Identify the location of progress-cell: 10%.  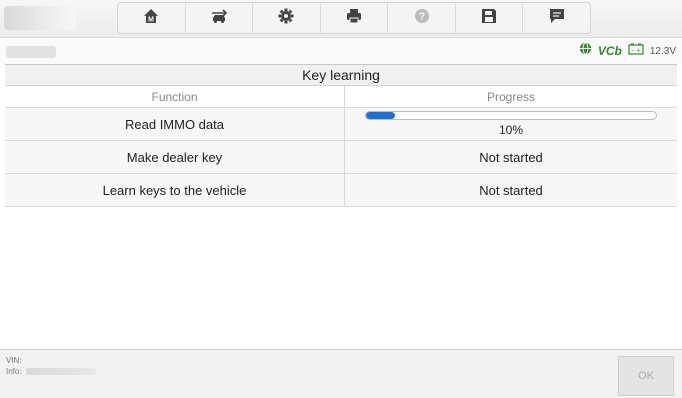
(511, 124).